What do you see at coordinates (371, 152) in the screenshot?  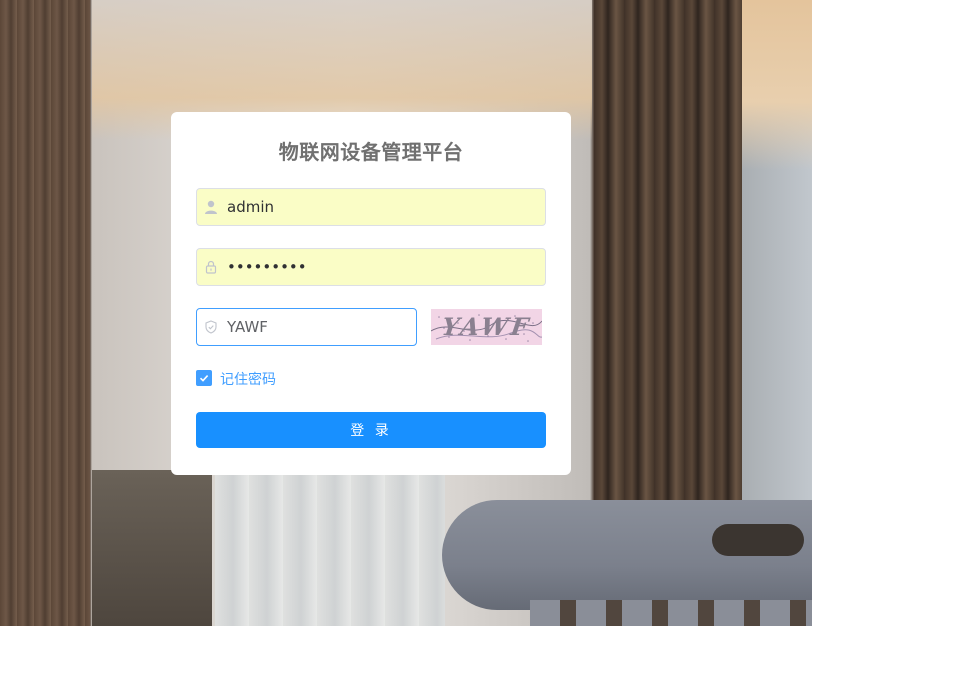 I see `page-title: 物联网设备管理平台` at bounding box center [371, 152].